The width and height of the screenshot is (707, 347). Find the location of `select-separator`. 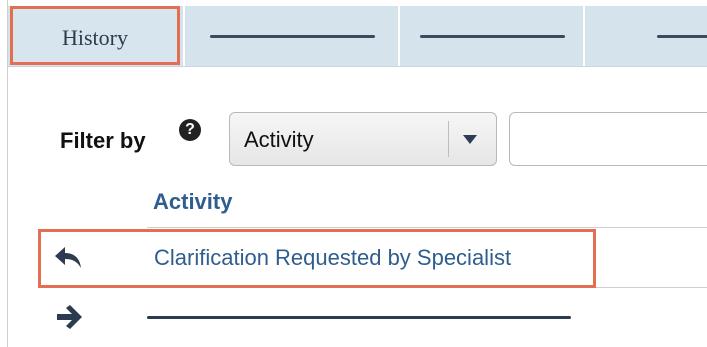

select-separator is located at coordinates (448, 139).